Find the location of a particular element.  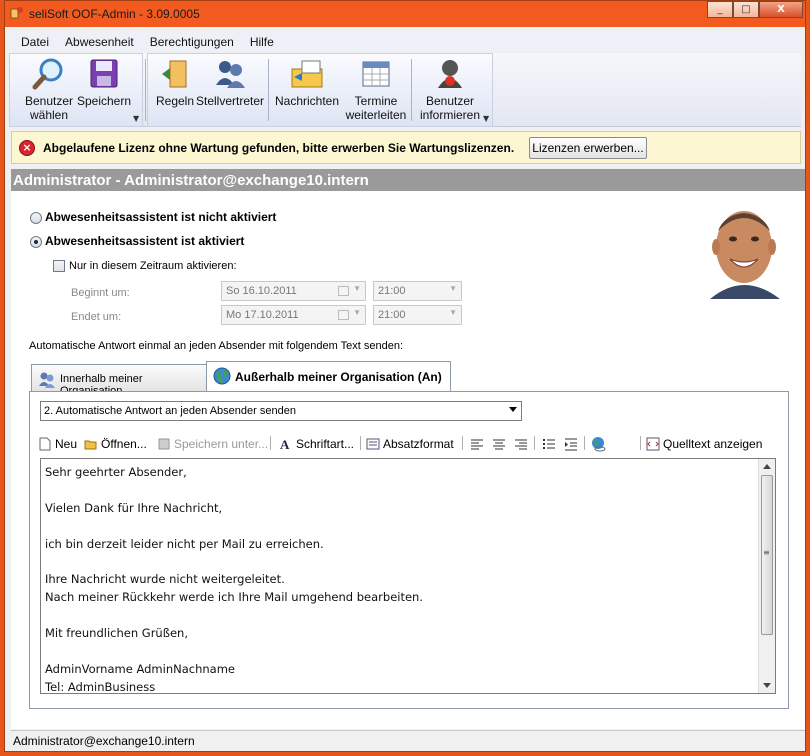

neu-label: Neu is located at coordinates (66, 444).